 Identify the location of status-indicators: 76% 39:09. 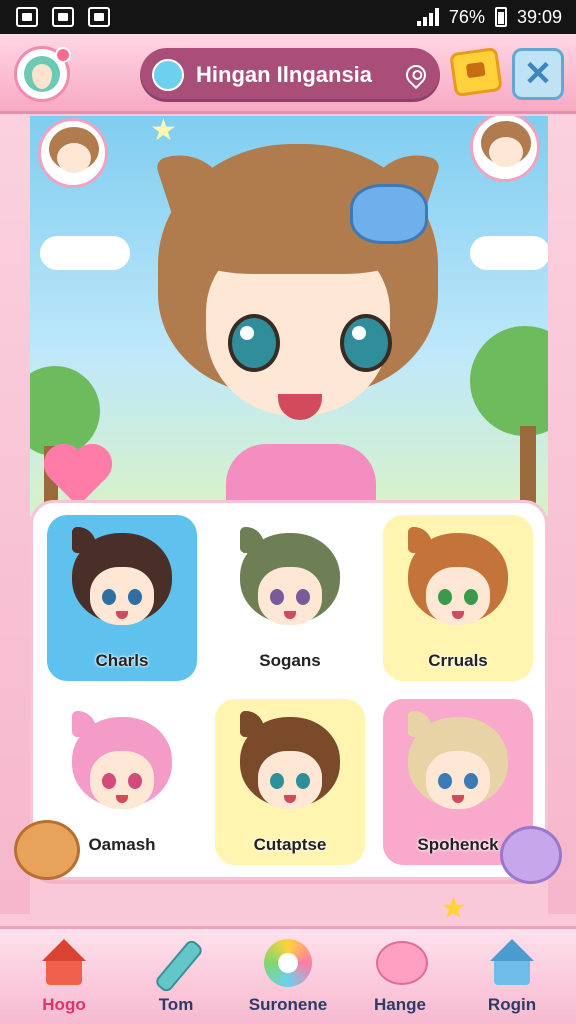
(489, 17).